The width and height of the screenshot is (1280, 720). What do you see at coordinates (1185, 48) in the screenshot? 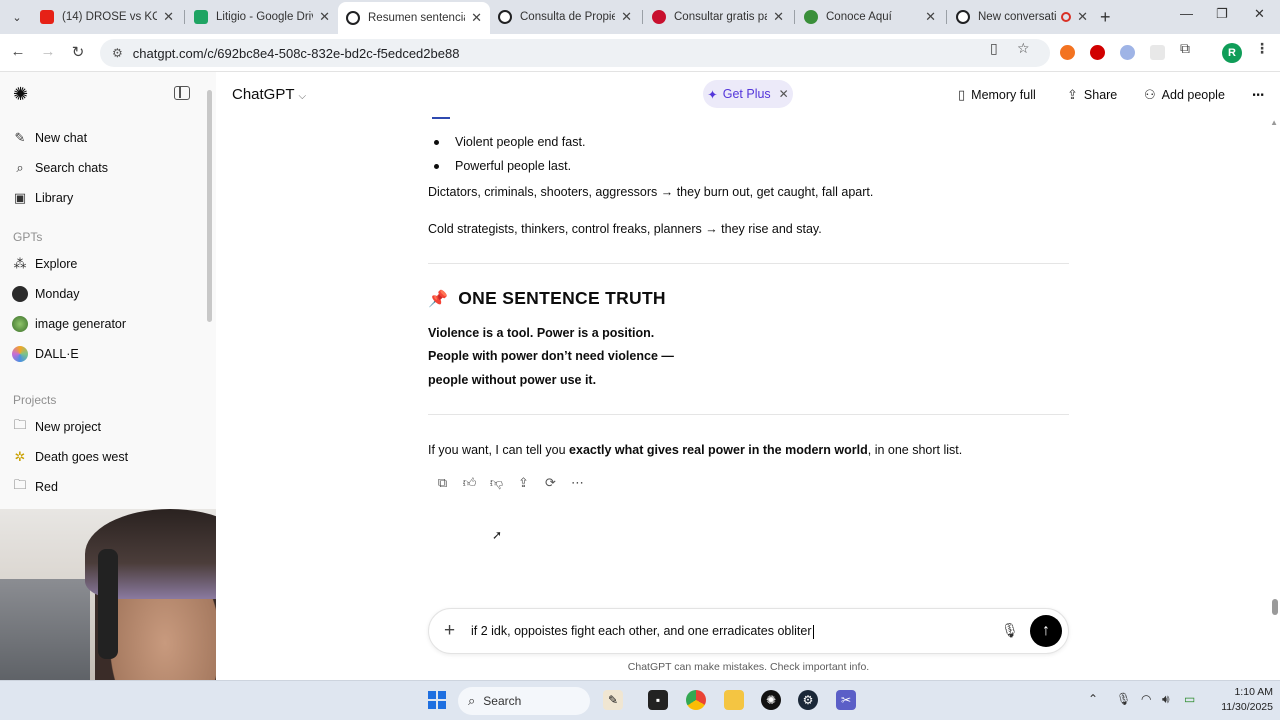
I see `extensions-puzzle-icon: ⧉` at bounding box center [1185, 48].